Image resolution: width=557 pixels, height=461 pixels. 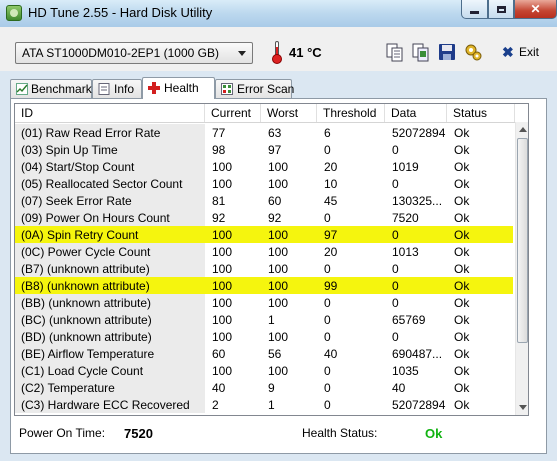 I want to click on cell-id: (C3) Hardware ECC Recovered, so click(x=105, y=405).